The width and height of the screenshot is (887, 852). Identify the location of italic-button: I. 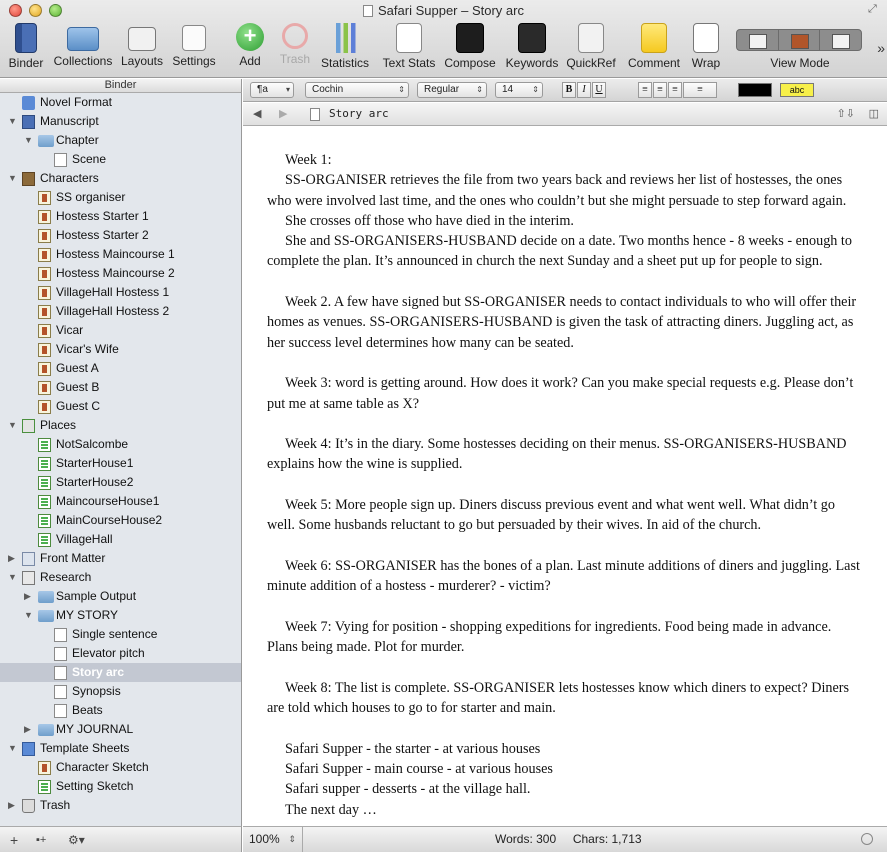
(584, 90).